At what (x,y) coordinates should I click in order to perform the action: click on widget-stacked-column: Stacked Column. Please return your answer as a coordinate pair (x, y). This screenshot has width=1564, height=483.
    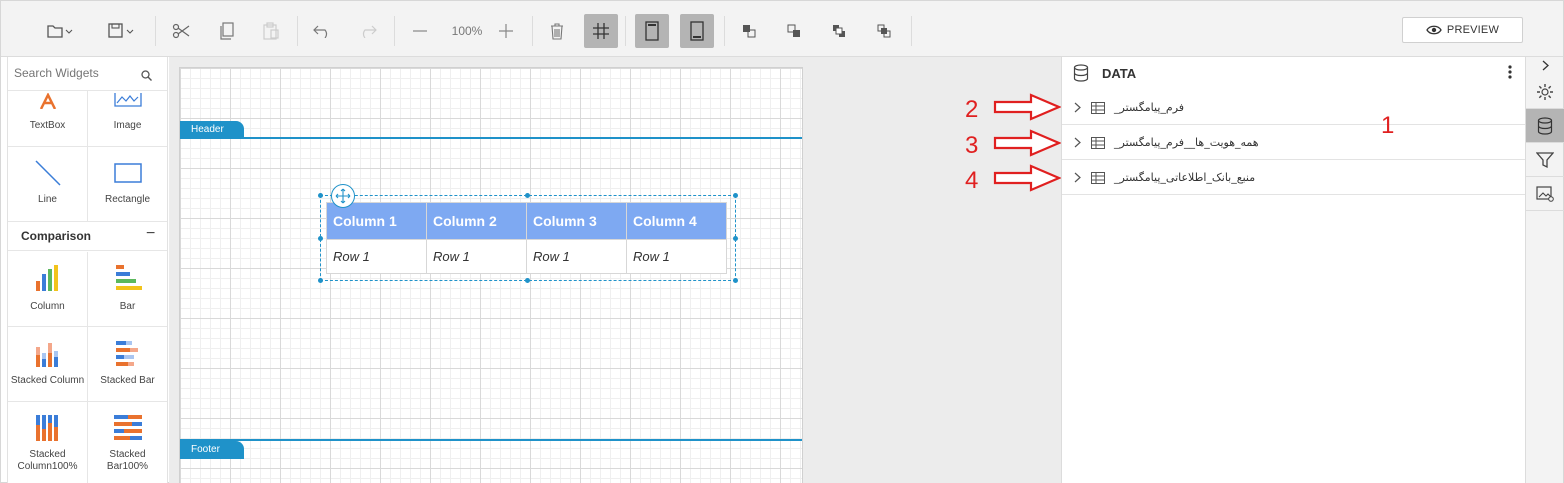
    Looking at the image, I should click on (48, 364).